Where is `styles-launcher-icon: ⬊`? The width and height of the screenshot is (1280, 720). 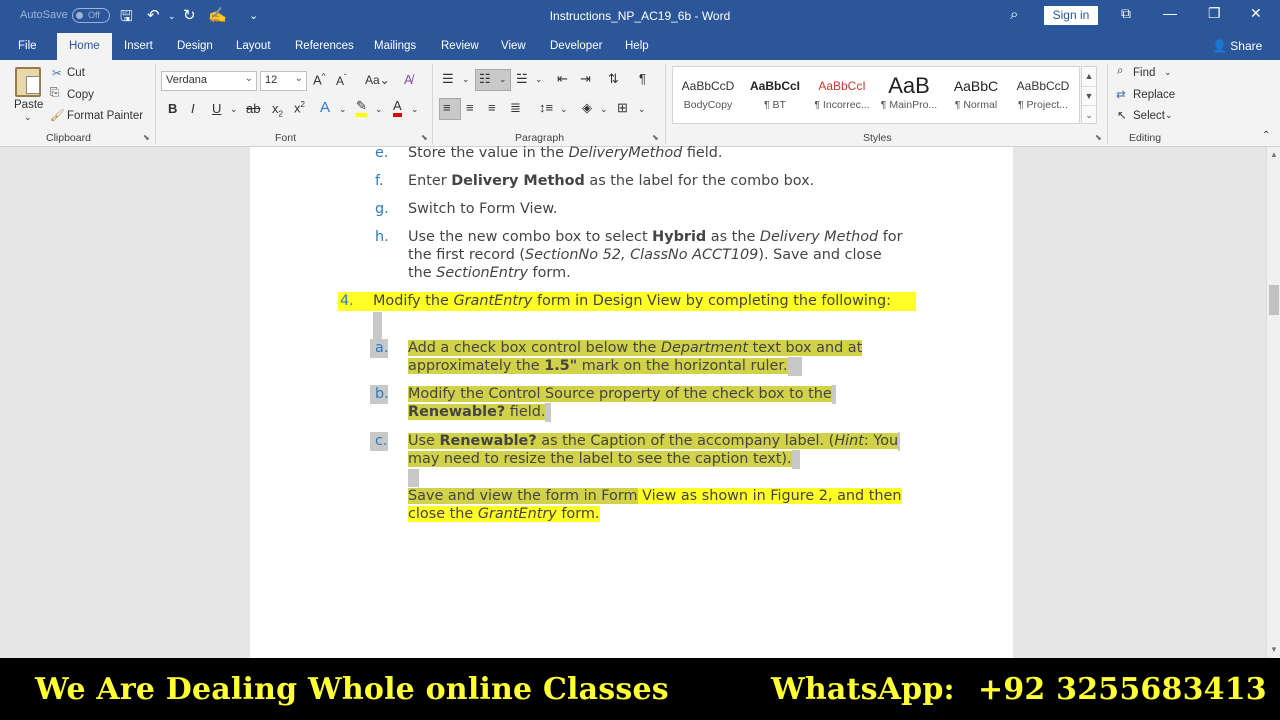 styles-launcher-icon: ⬊ is located at coordinates (1098, 137).